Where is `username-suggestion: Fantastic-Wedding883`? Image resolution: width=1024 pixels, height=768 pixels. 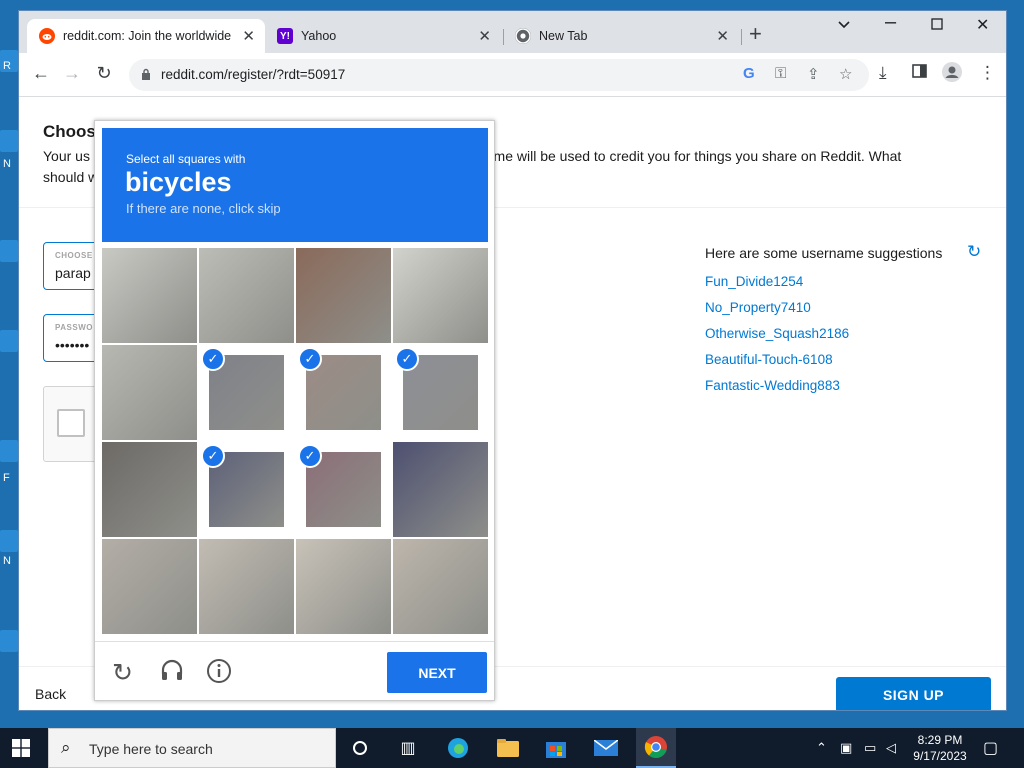
username-suggestion: Fantastic-Wedding883 is located at coordinates (772, 385).